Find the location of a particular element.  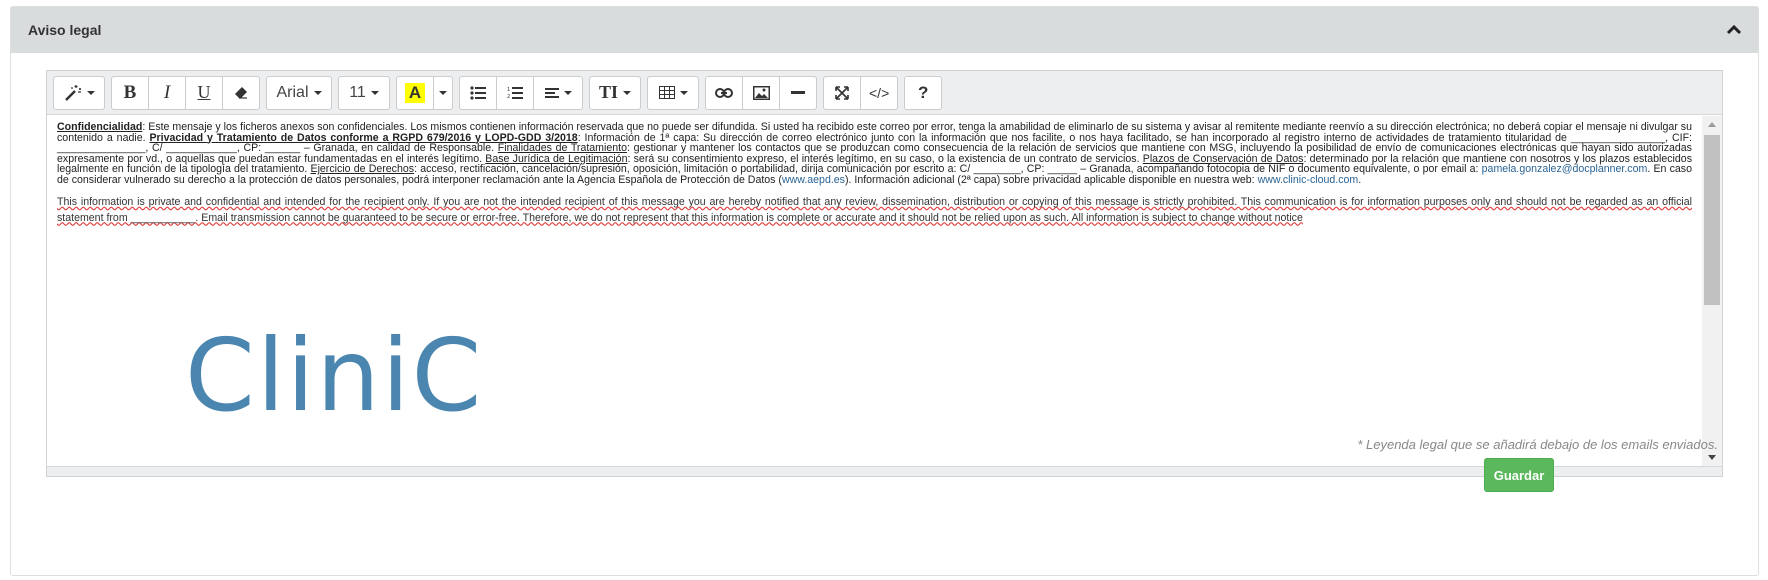

paragraph-align-dropdown is located at coordinates (558, 92).